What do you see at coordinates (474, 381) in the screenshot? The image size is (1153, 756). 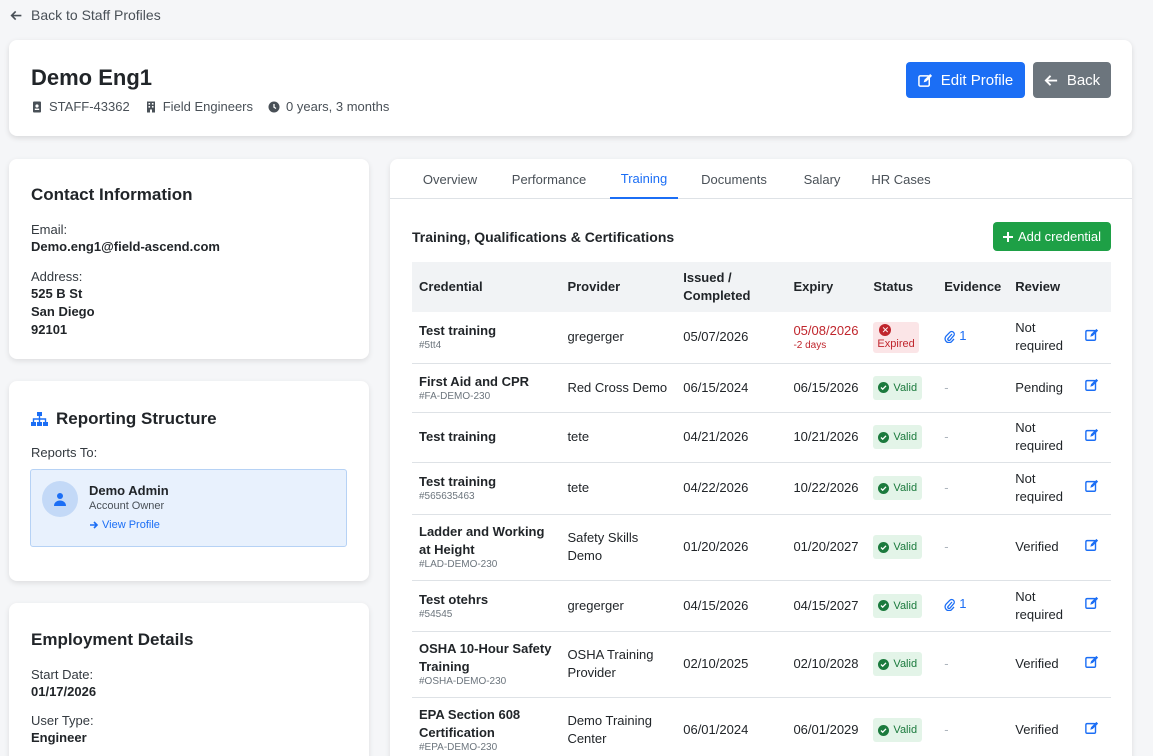 I see `credential-name: First Aid and CPR` at bounding box center [474, 381].